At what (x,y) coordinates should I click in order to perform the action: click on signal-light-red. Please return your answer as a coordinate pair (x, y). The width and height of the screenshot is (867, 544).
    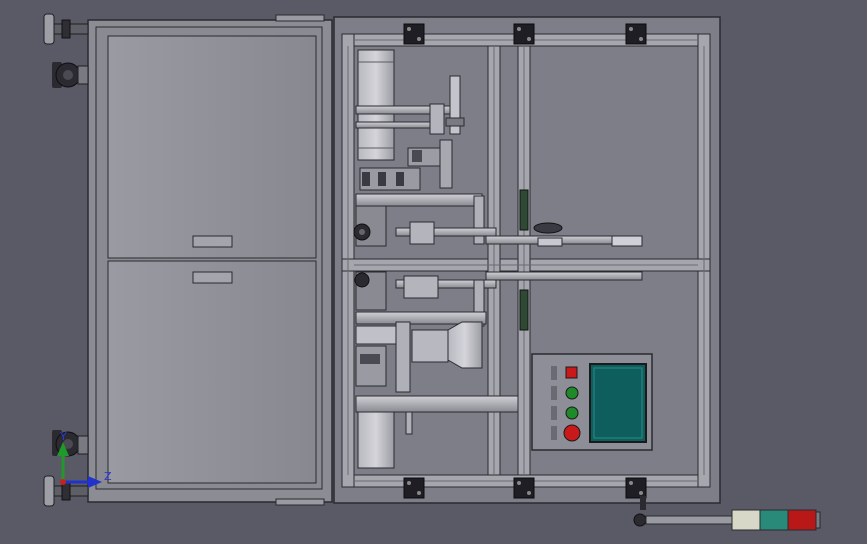
    Looking at the image, I should click on (802, 520).